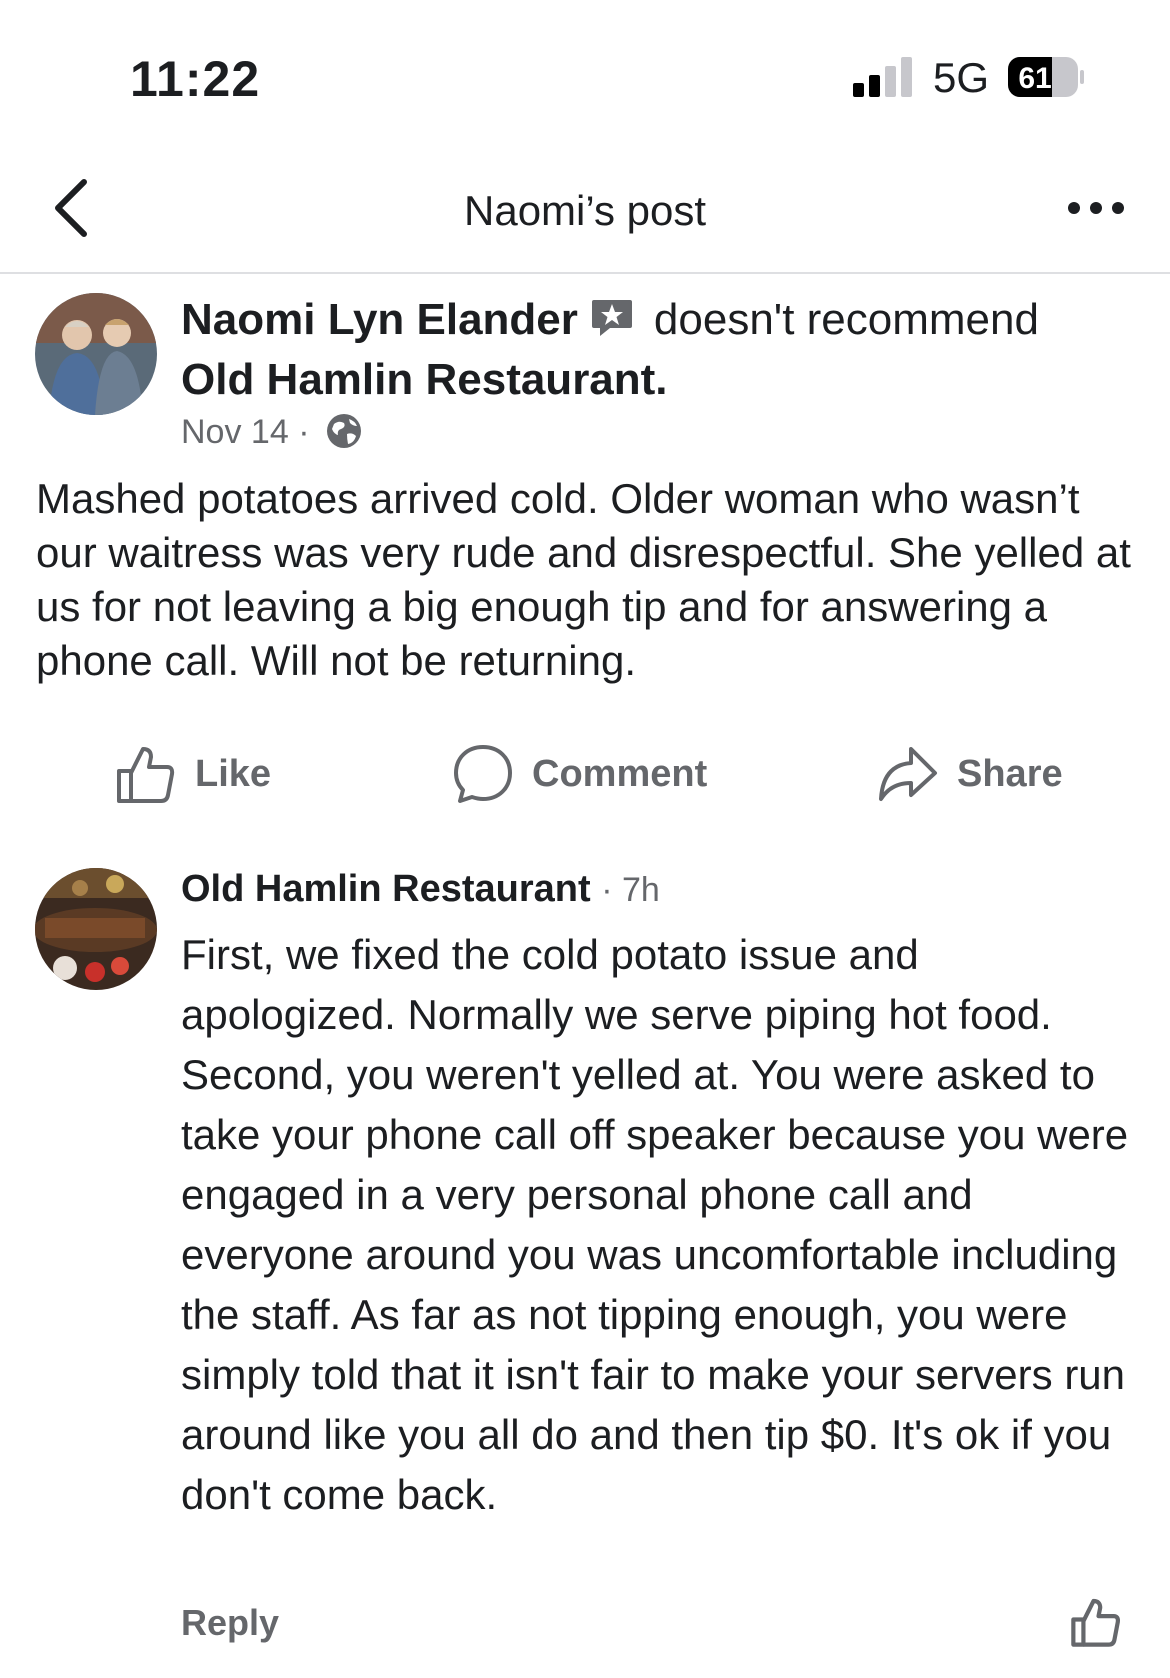  What do you see at coordinates (620, 773) in the screenshot?
I see `comment-label: Comment` at bounding box center [620, 773].